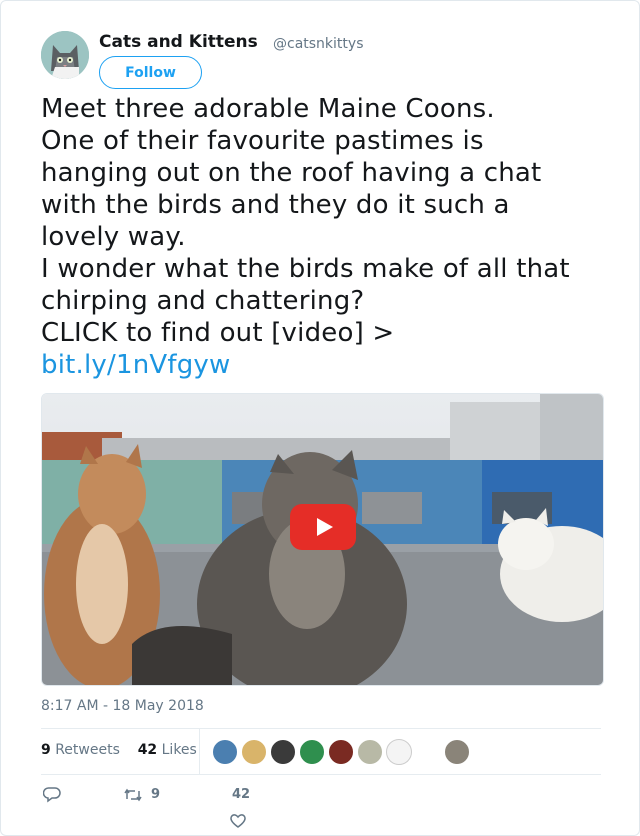  What do you see at coordinates (178, 42) in the screenshot?
I see `author-name: Cats and Kittens` at bounding box center [178, 42].